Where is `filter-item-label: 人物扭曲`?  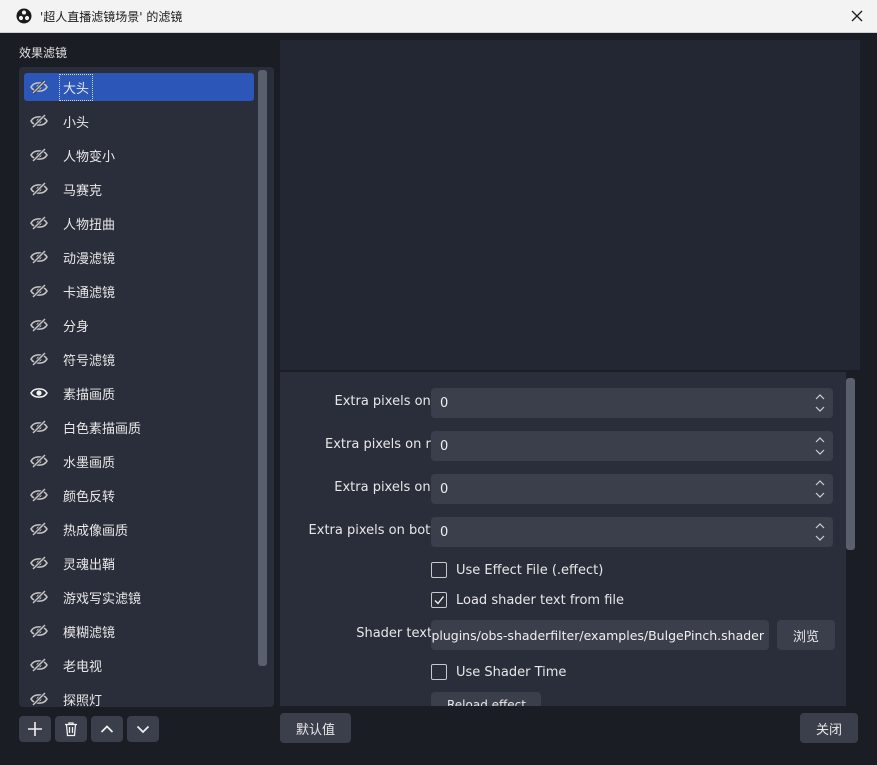
filter-item-label: 人物扭曲 is located at coordinates (89, 225).